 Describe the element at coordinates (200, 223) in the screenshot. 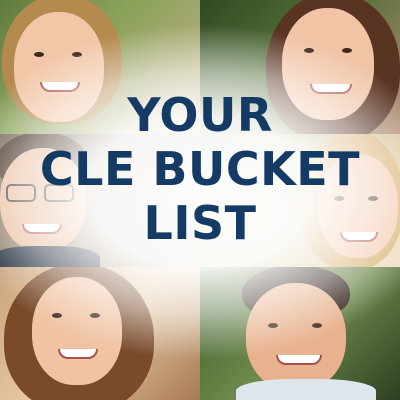

I see `headline-line-3: LIST` at that location.